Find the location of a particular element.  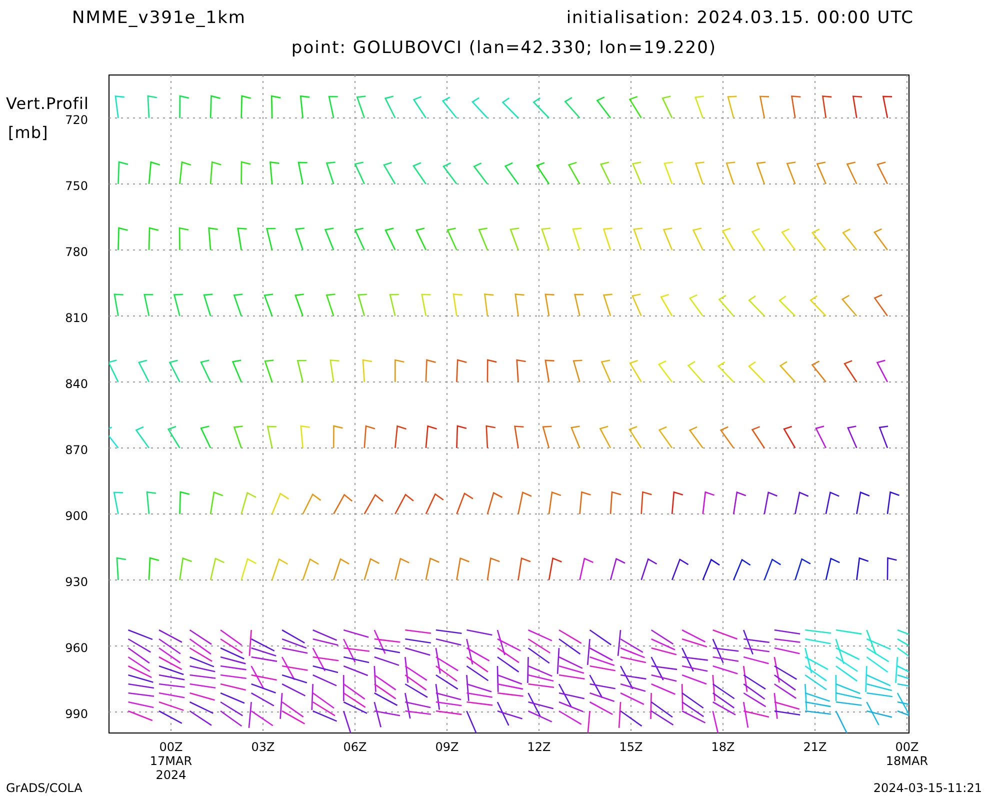

initialisation-time: initialisation: 2024.03.15. 00:00 UTC is located at coordinates (740, 19).